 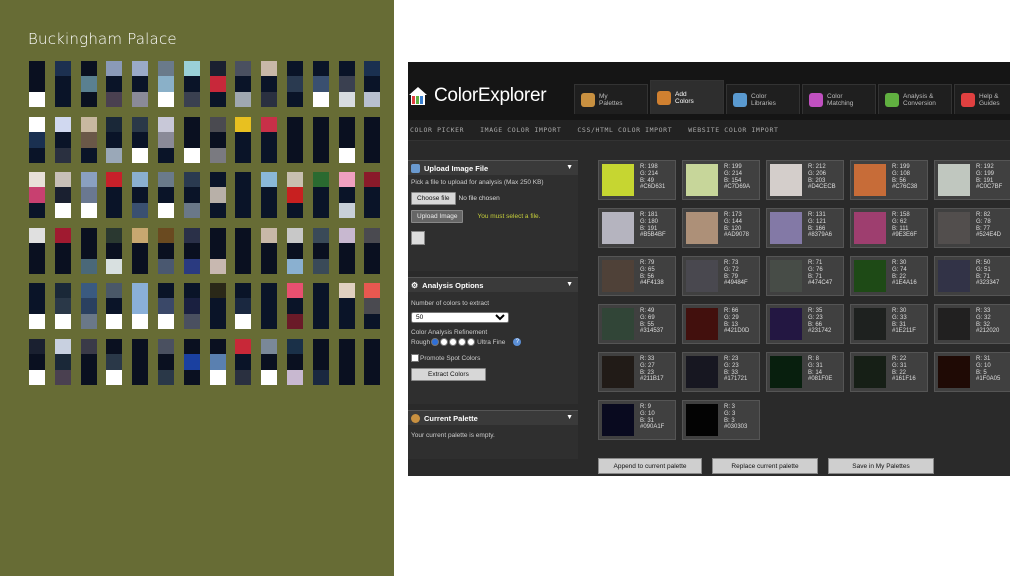 What do you see at coordinates (415, 358) in the screenshot?
I see `promote-spot-checkbox` at bounding box center [415, 358].